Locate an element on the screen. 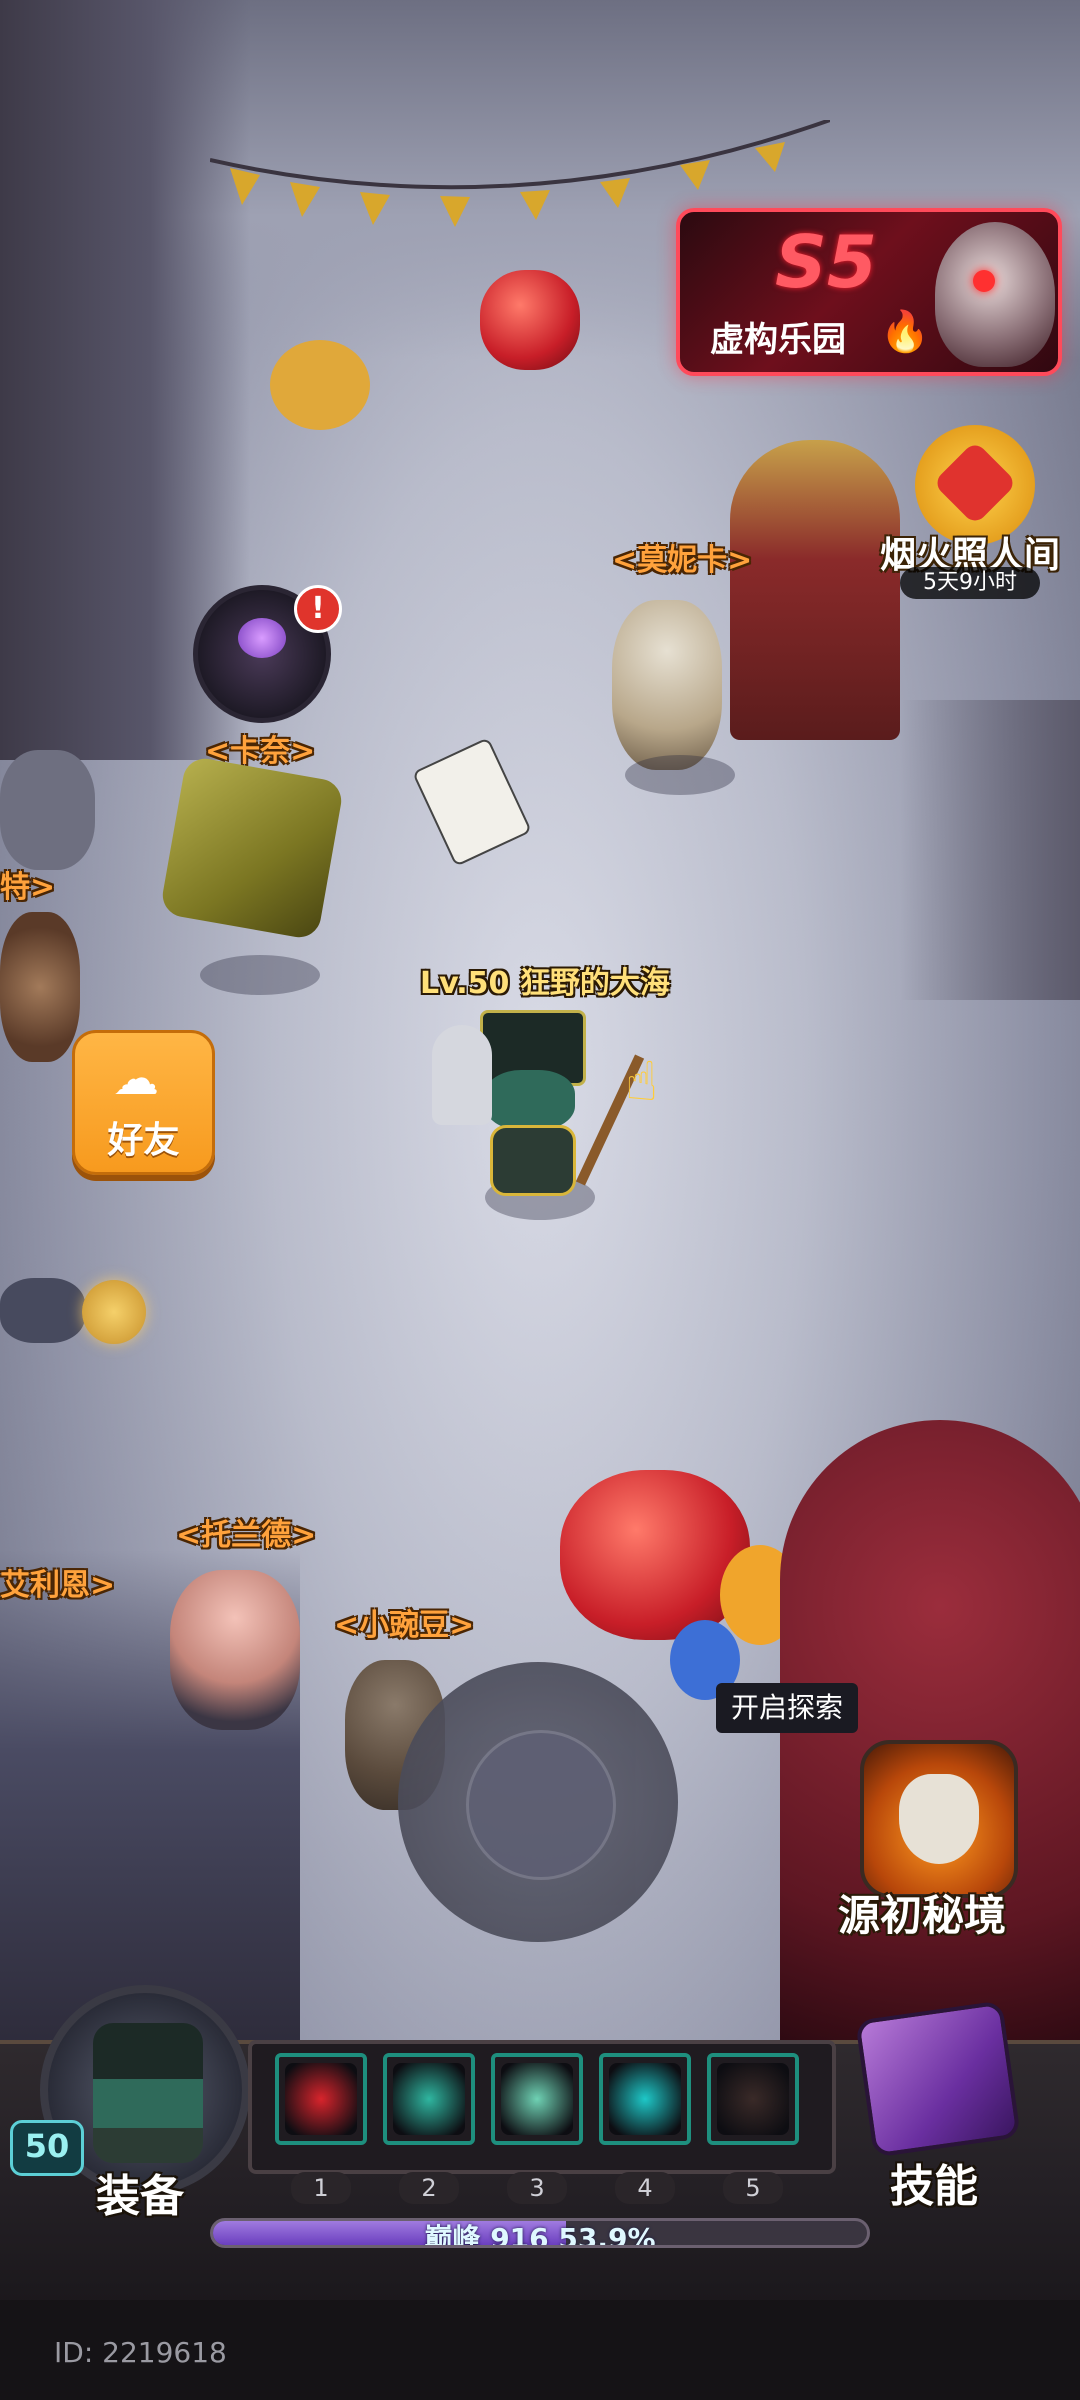 The image size is (1080, 2400). user-id: ID: 2219618 is located at coordinates (140, 2352).